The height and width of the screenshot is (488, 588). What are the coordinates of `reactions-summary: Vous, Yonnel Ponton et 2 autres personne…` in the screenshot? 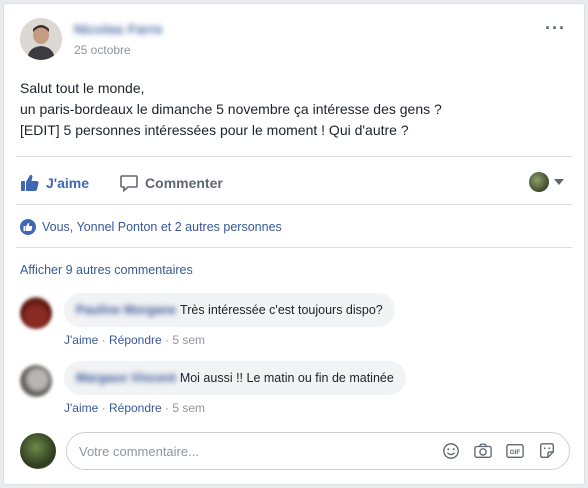 It's located at (151, 227).